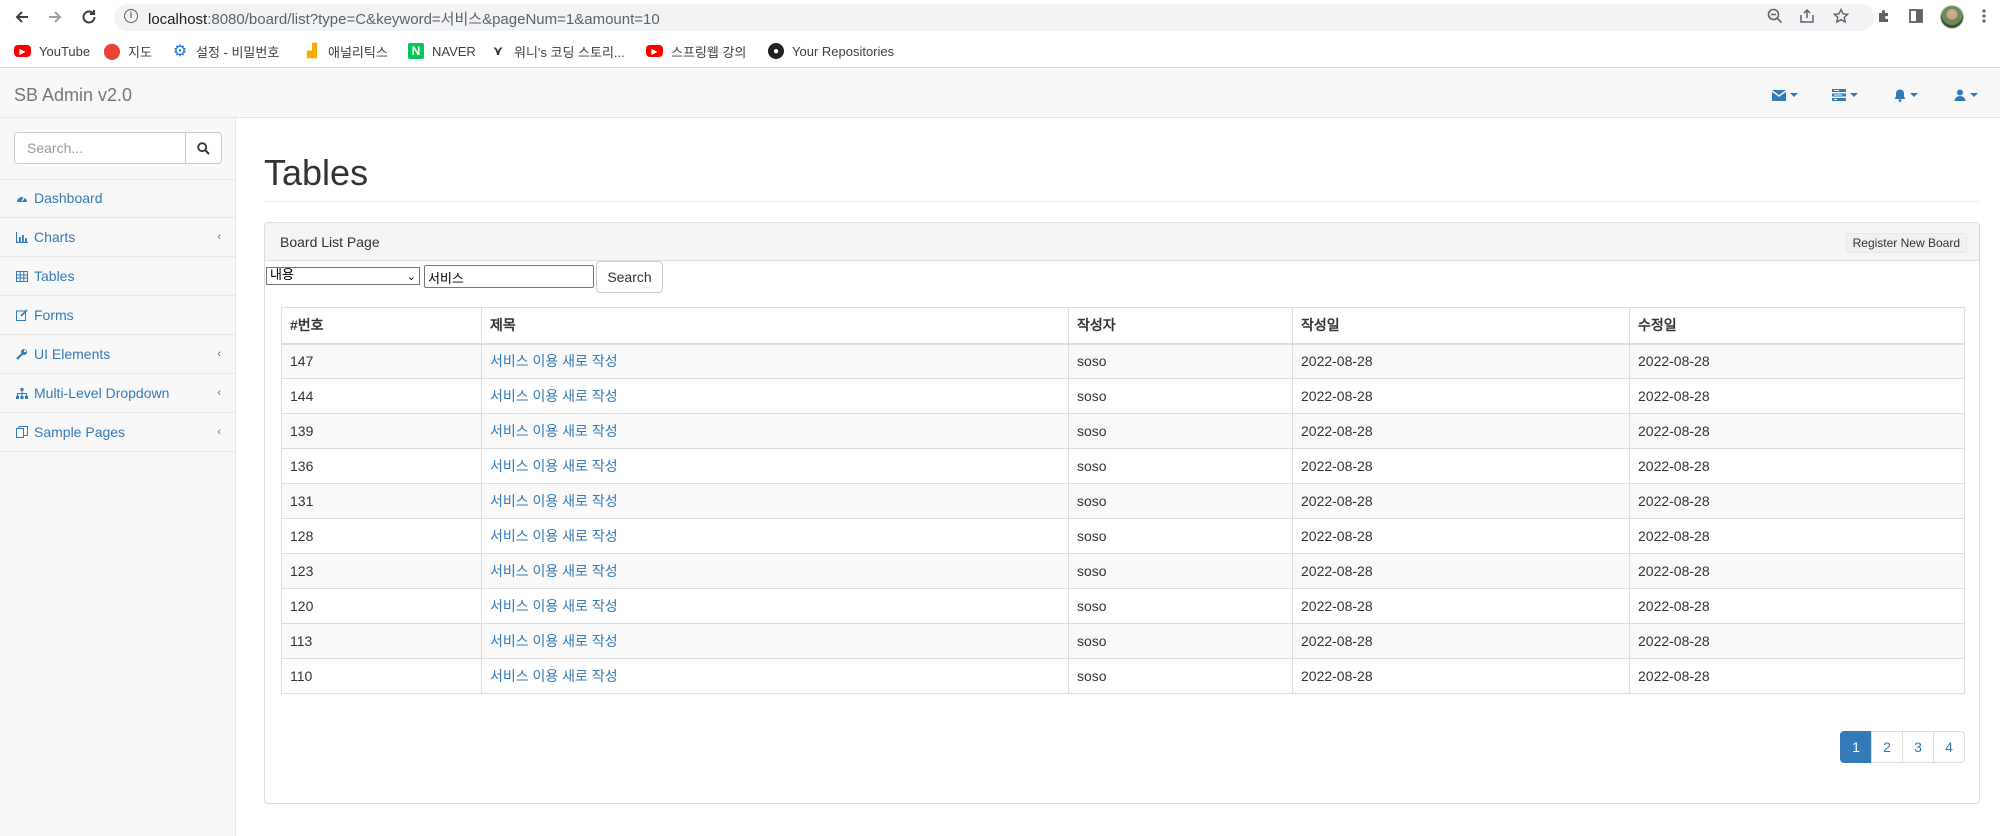 The image size is (2000, 836). Describe the element at coordinates (1966, 95) in the screenshot. I see `user-dropdown` at that location.